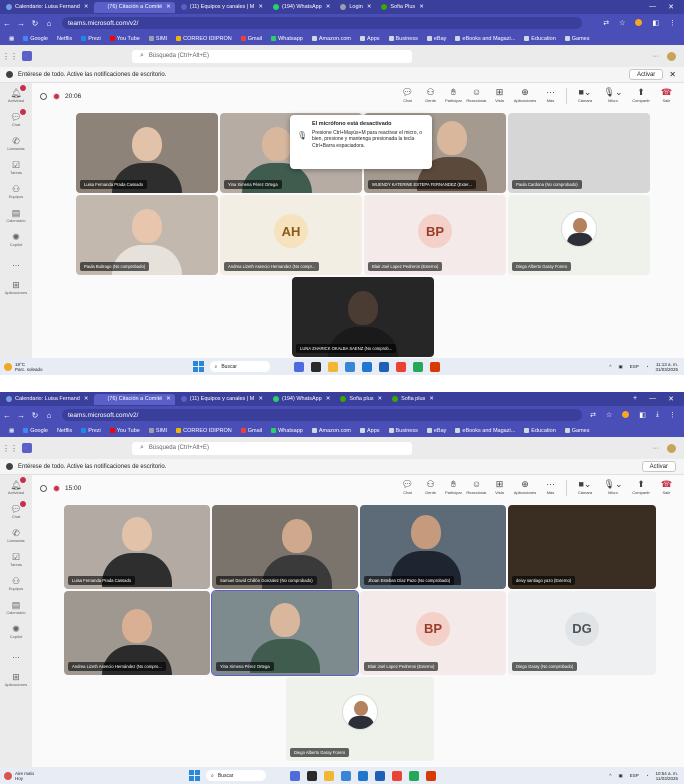 Image resolution: width=684 pixels, height=784 pixels. Describe the element at coordinates (476, 486) in the screenshot. I see `react-button: ☺ Reaccionar` at that location.